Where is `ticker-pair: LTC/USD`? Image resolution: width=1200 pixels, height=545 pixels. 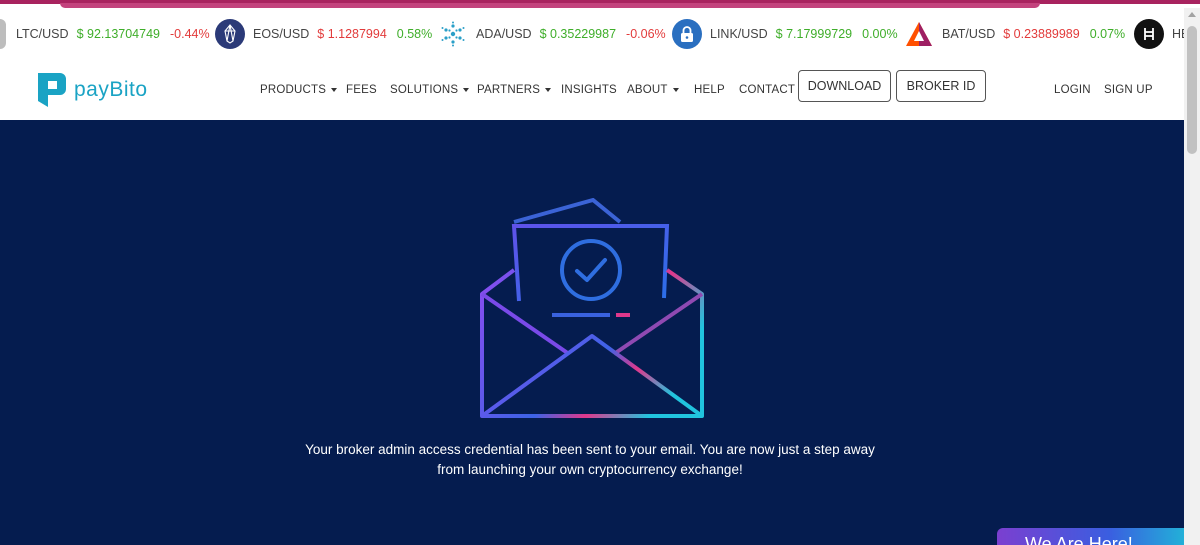 ticker-pair: LTC/USD is located at coordinates (42, 34).